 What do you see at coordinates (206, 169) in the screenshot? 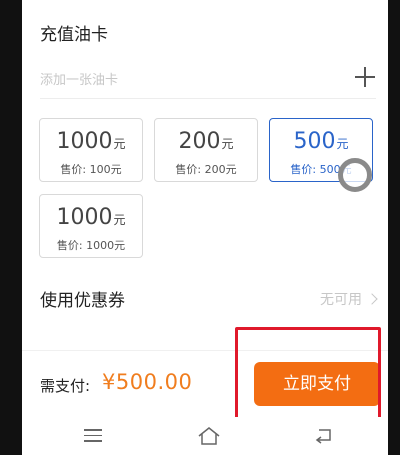
I see `amount-price: 售价: 200元` at bounding box center [206, 169].